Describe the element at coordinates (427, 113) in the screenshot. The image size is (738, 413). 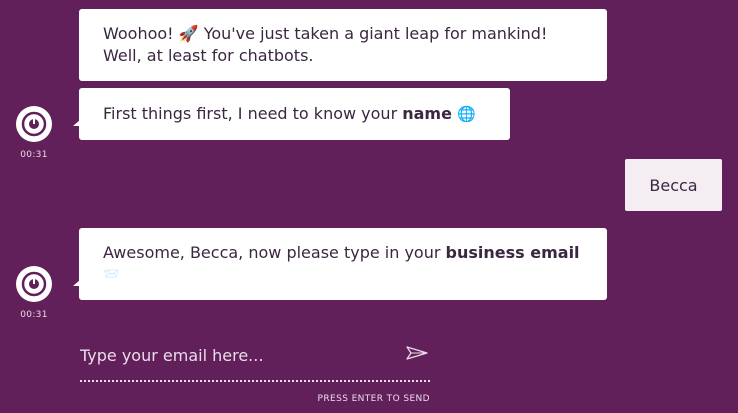
I see `message-bold-text: name` at that location.